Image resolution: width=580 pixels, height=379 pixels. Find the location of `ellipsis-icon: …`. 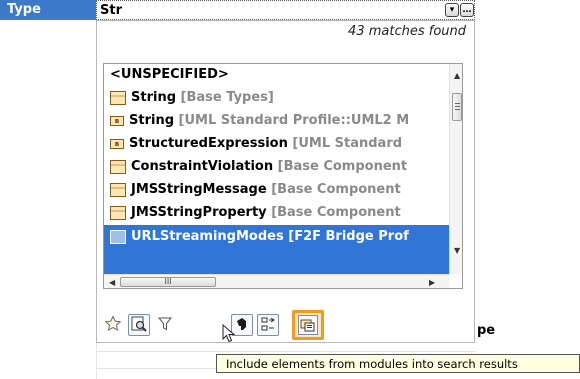

ellipsis-icon: … is located at coordinates (467, 10).